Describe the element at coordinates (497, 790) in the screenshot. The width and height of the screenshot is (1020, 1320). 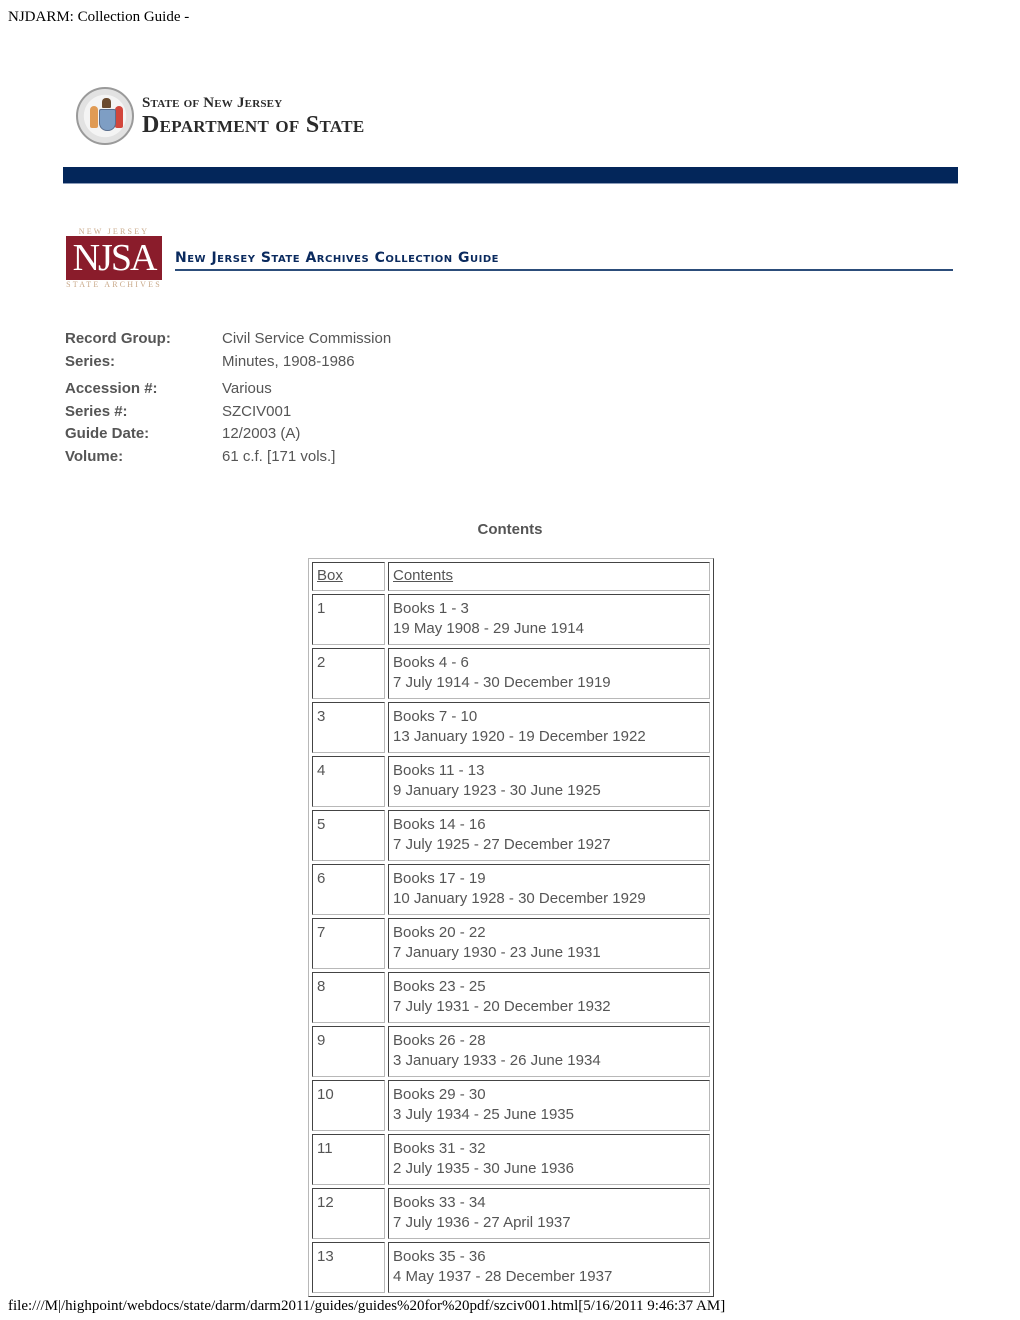
I see `date-range: 9 January 1923 - 30 June 1925` at that location.